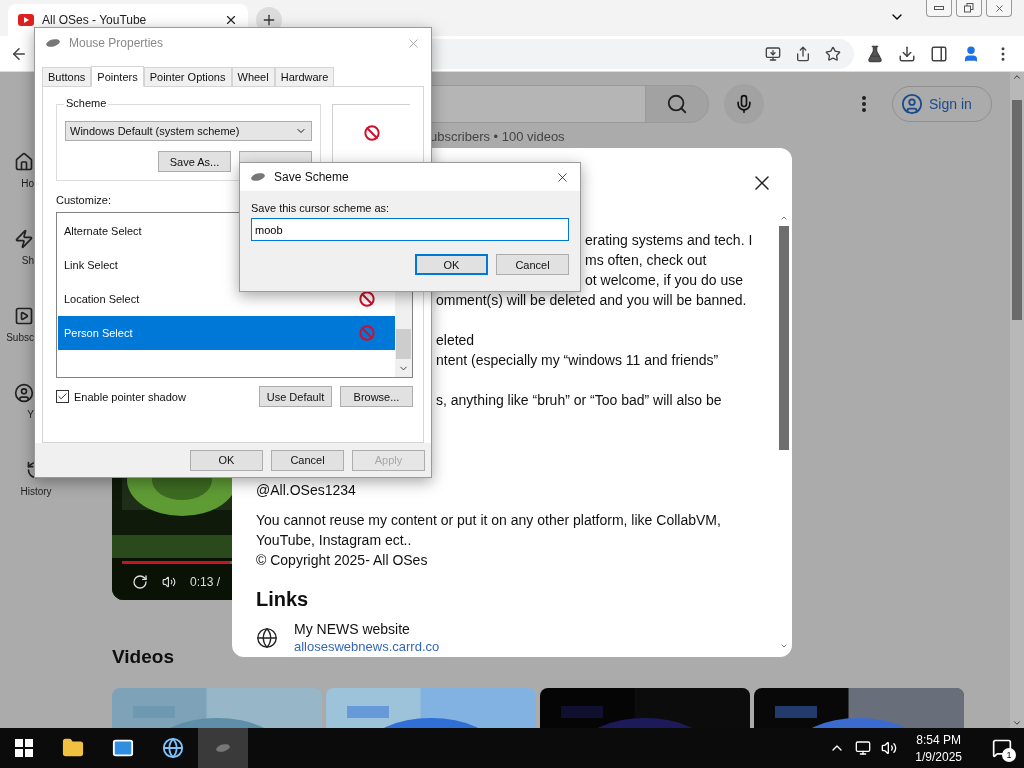 Image resolution: width=1024 pixels, height=768 pixels. I want to click on download-icon, so click(907, 53).